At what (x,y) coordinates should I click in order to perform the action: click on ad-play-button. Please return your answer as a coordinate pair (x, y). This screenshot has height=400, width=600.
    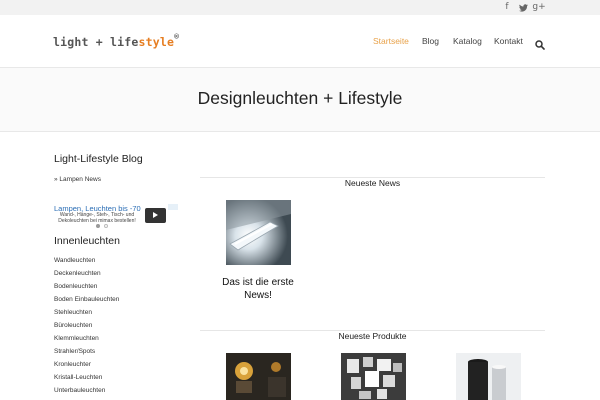
    Looking at the image, I should click on (155, 215).